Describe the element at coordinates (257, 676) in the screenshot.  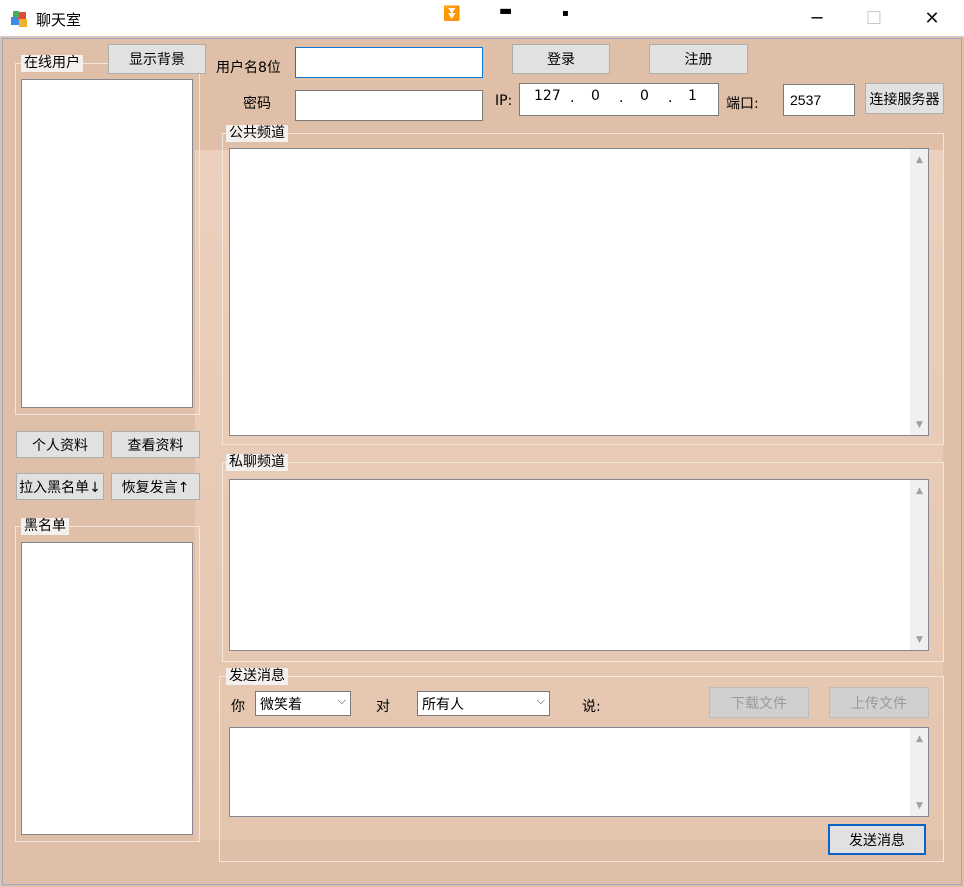
I see `send-message-label: 发送消息` at that location.